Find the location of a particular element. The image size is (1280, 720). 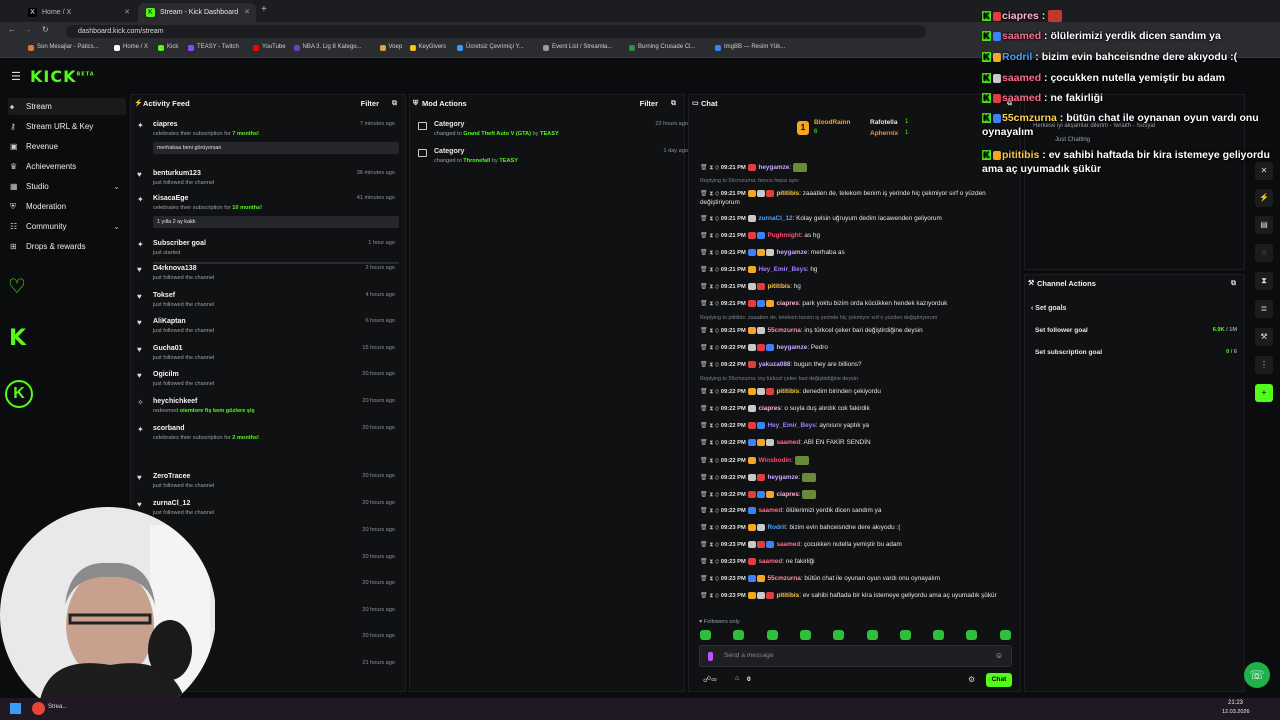

chat-username: 55cmzurna is located at coordinates (783, 578).